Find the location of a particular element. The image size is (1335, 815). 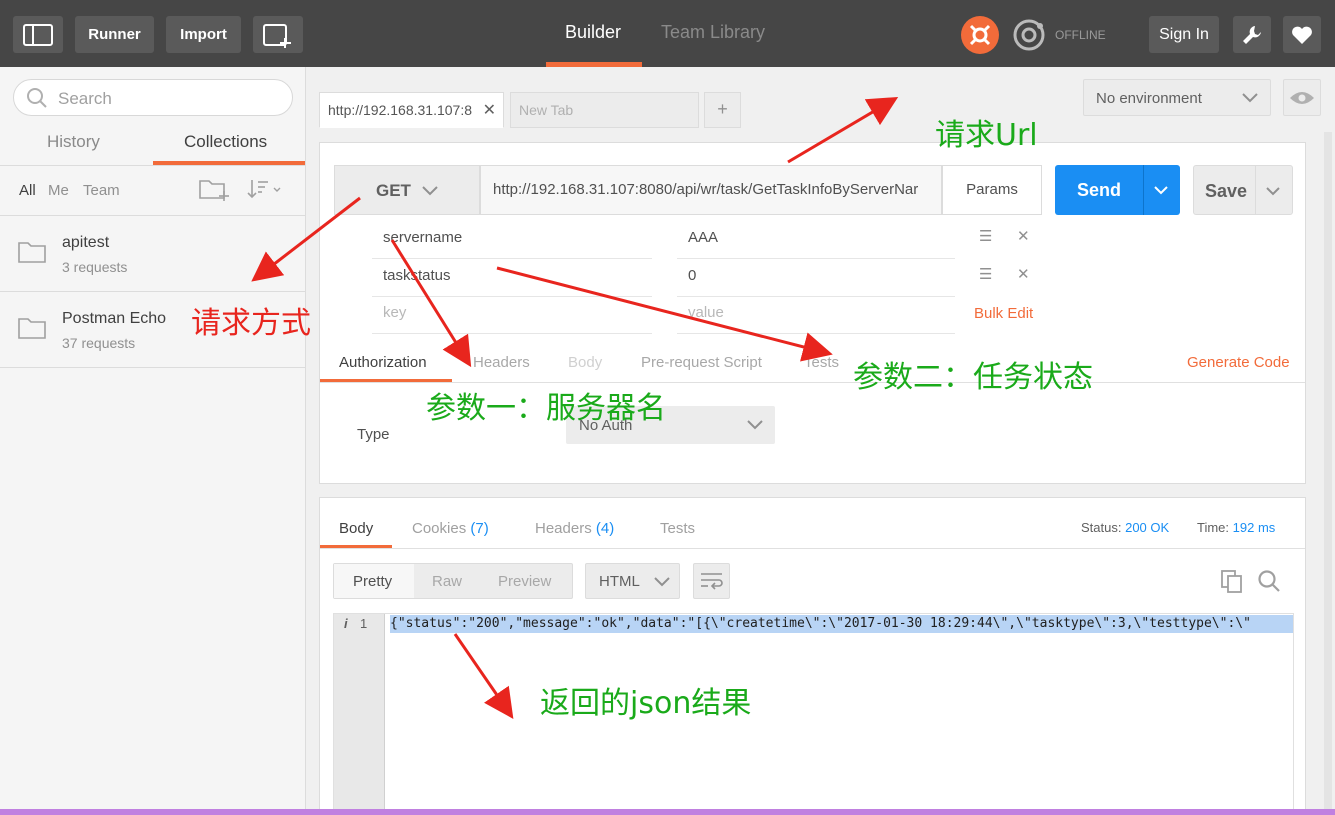

wrench-icon is located at coordinates (1252, 34).